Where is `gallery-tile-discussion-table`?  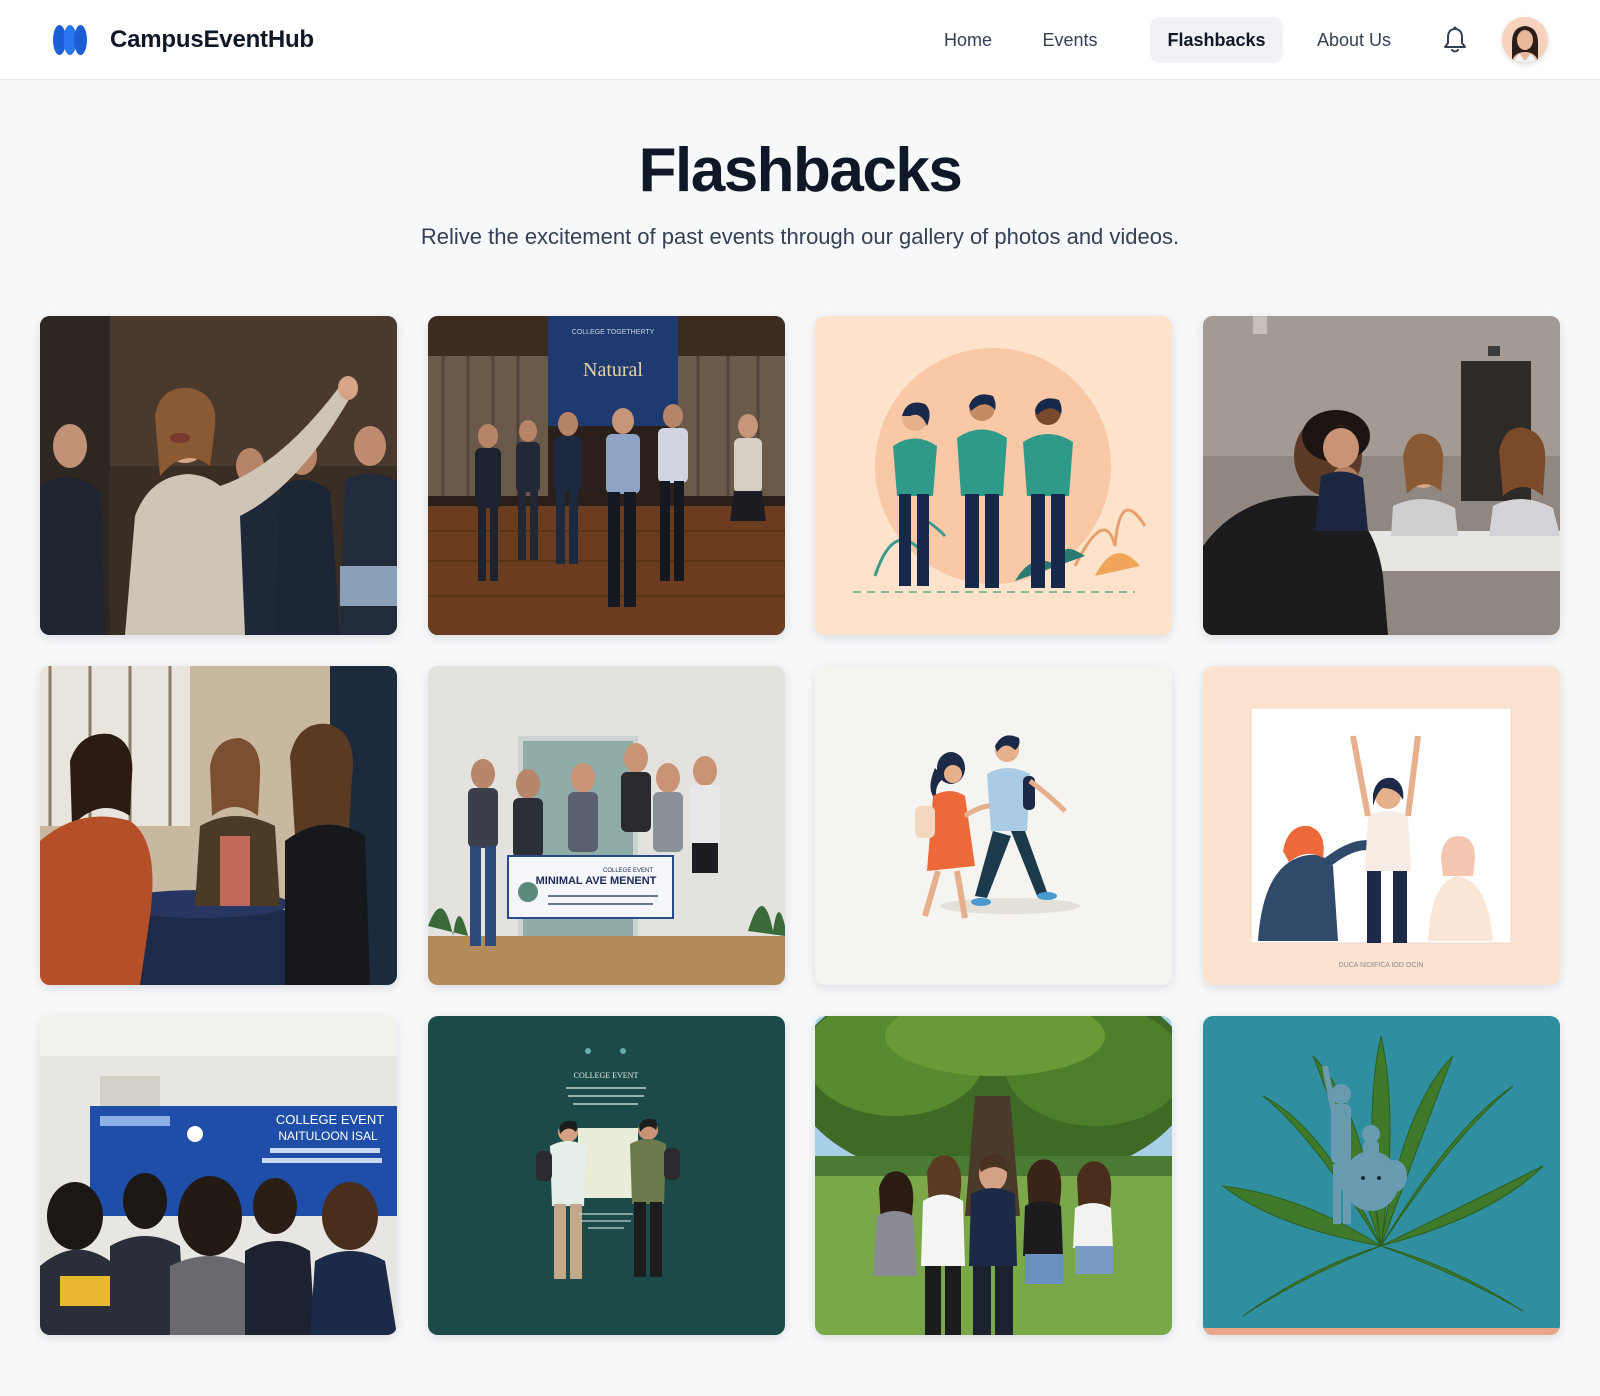 gallery-tile-discussion-table is located at coordinates (1381, 475).